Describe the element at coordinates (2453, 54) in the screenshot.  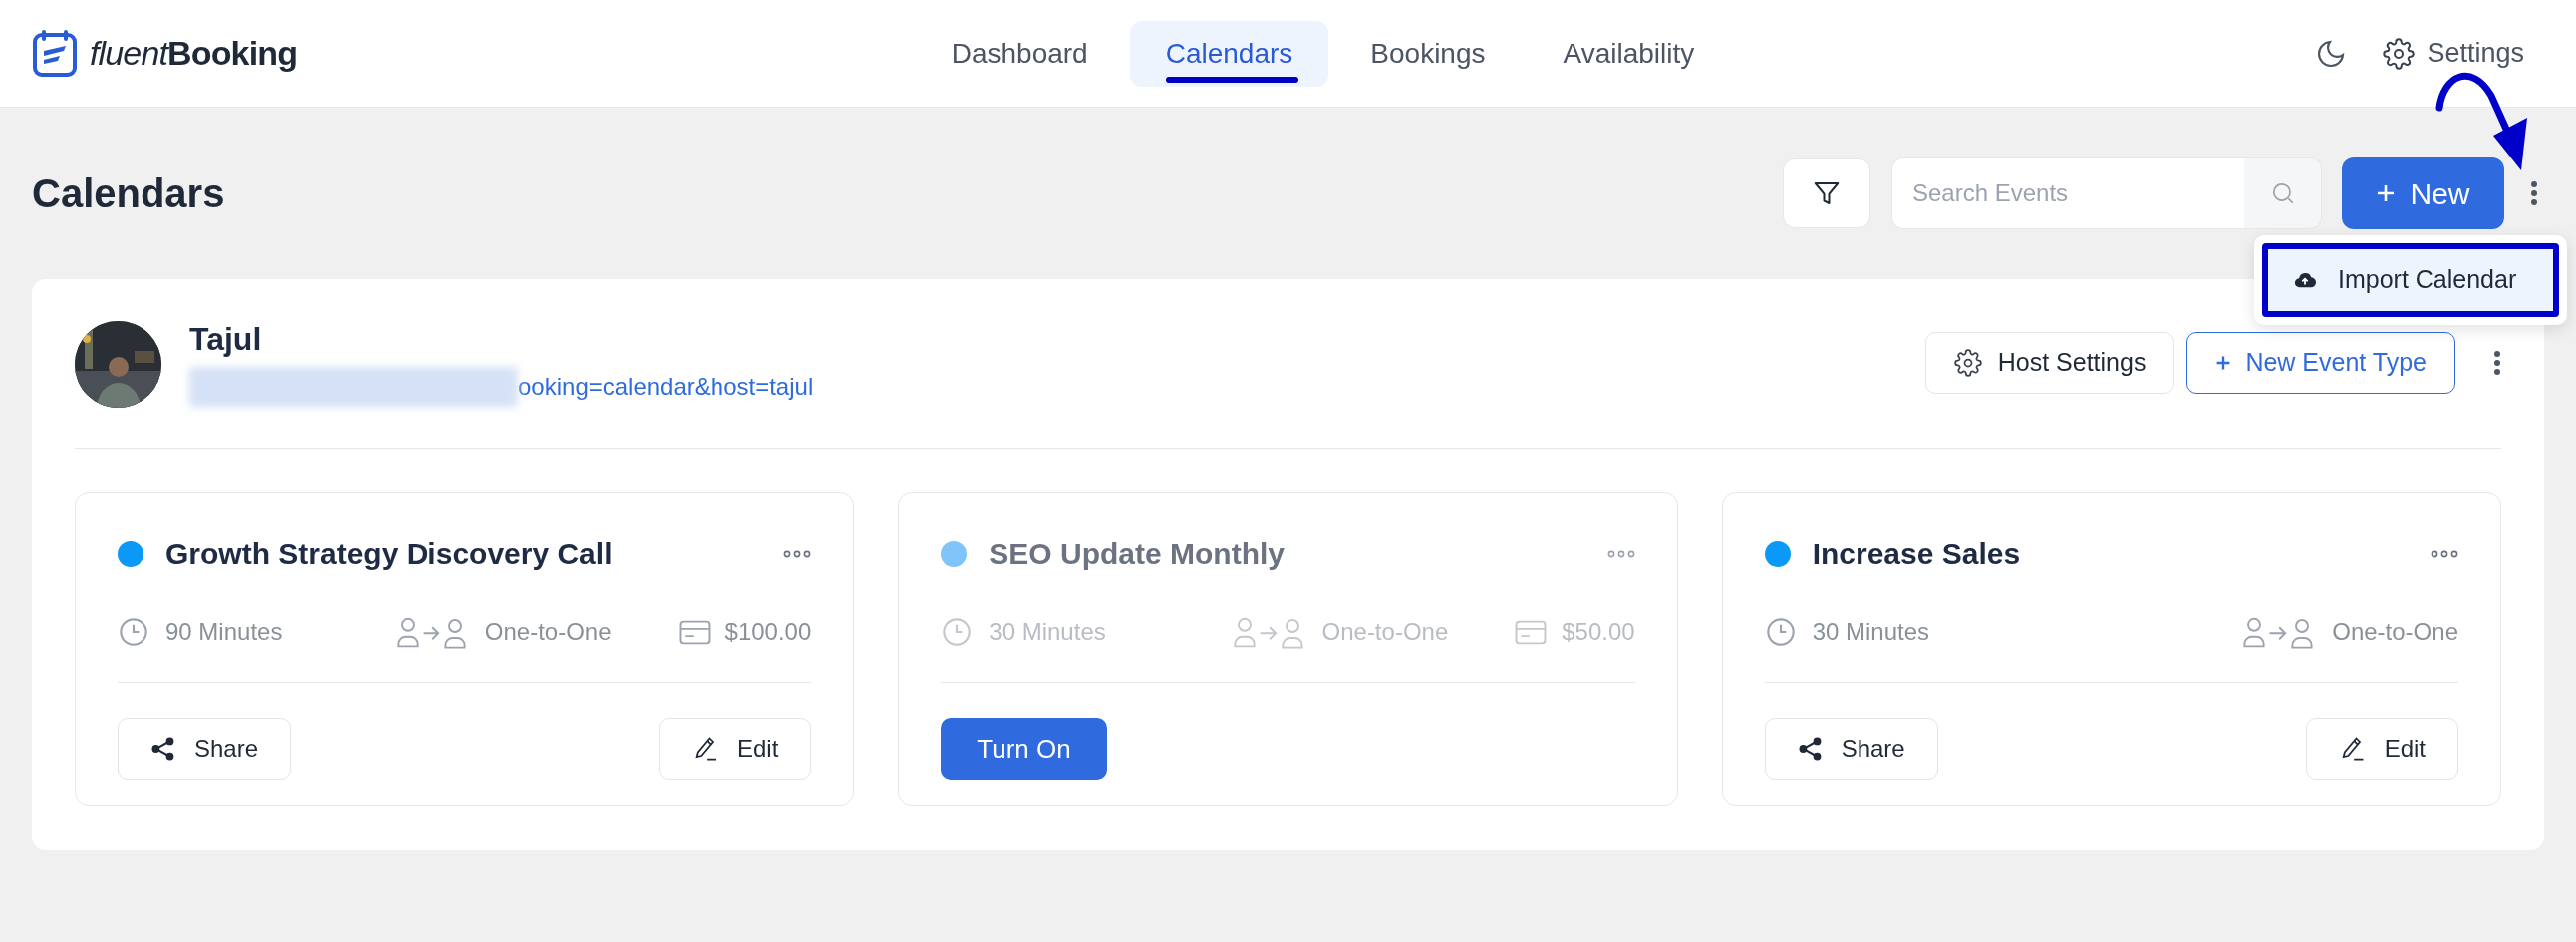
I see `settings-link: Settings` at that location.